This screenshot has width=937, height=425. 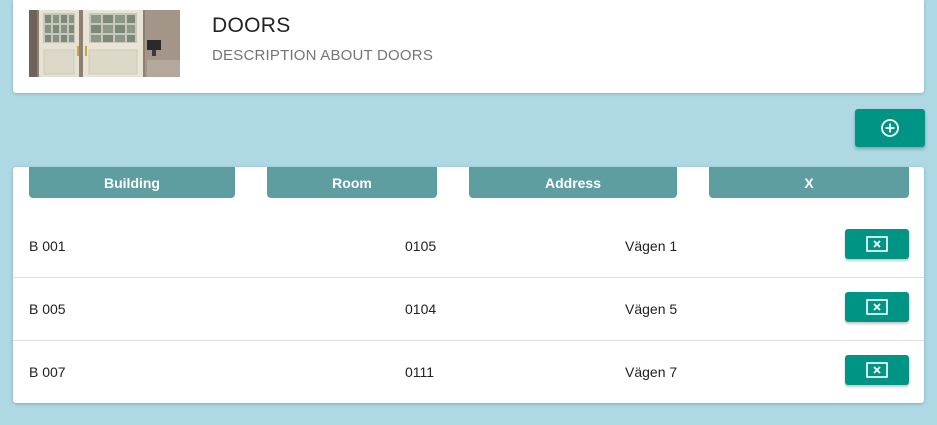 What do you see at coordinates (47, 371) in the screenshot?
I see `cell-building: B 007` at bounding box center [47, 371].